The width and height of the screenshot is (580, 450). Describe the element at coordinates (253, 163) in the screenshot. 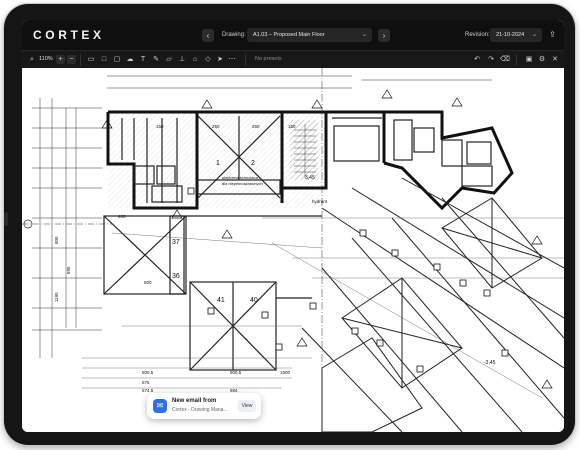

I see `room-number-label: 2` at that location.